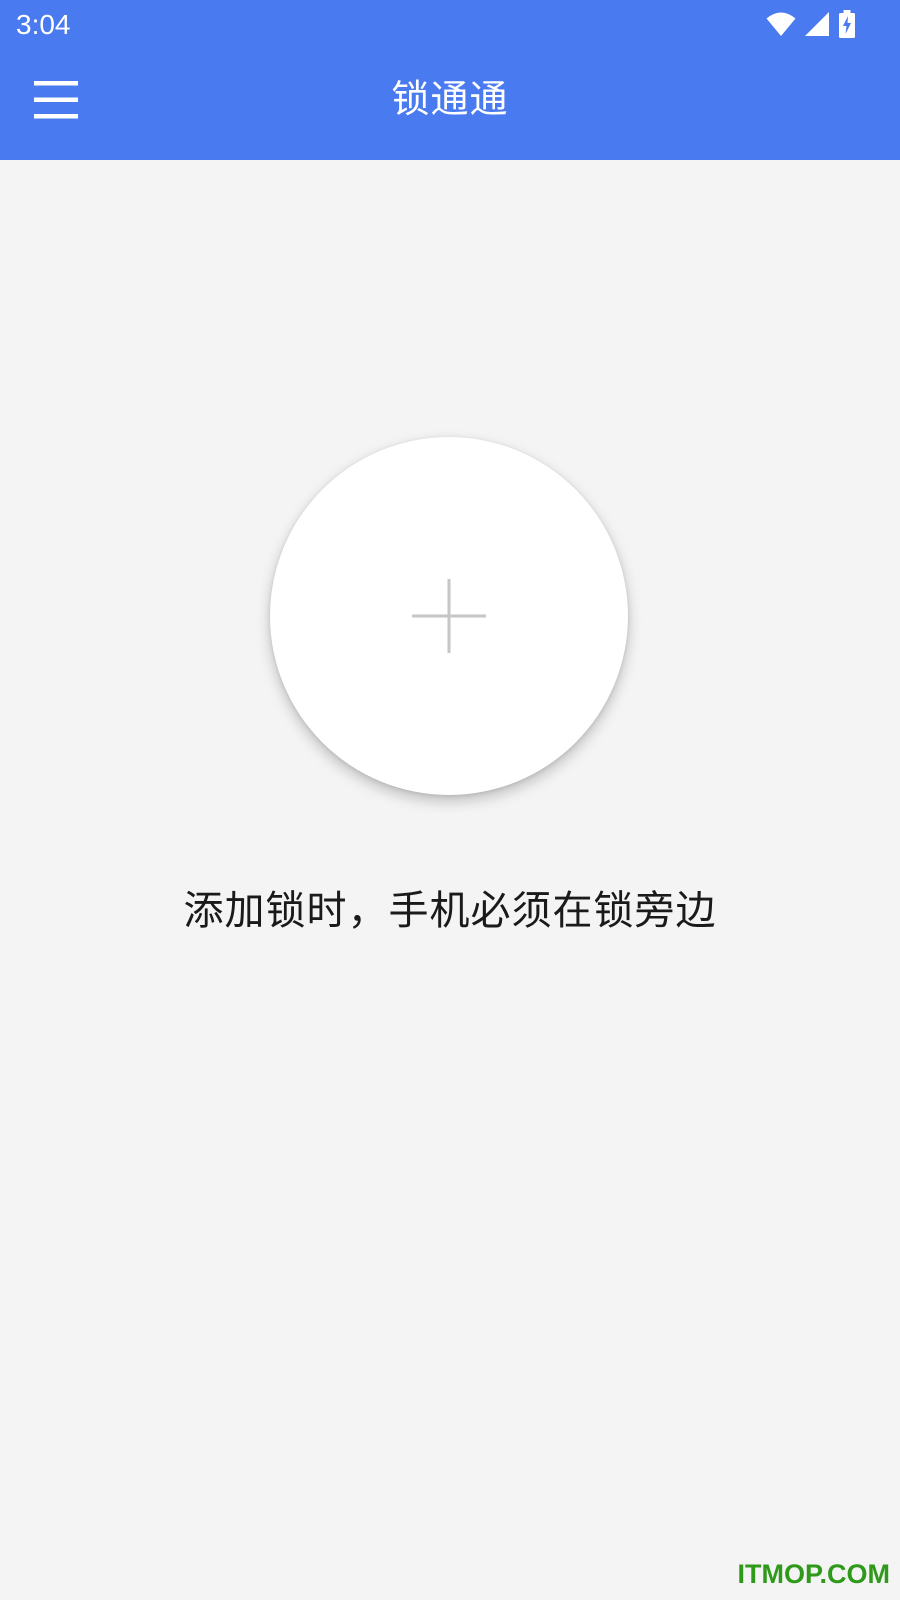 This screenshot has width=900, height=1600. I want to click on battery-charging-icon, so click(847, 24).